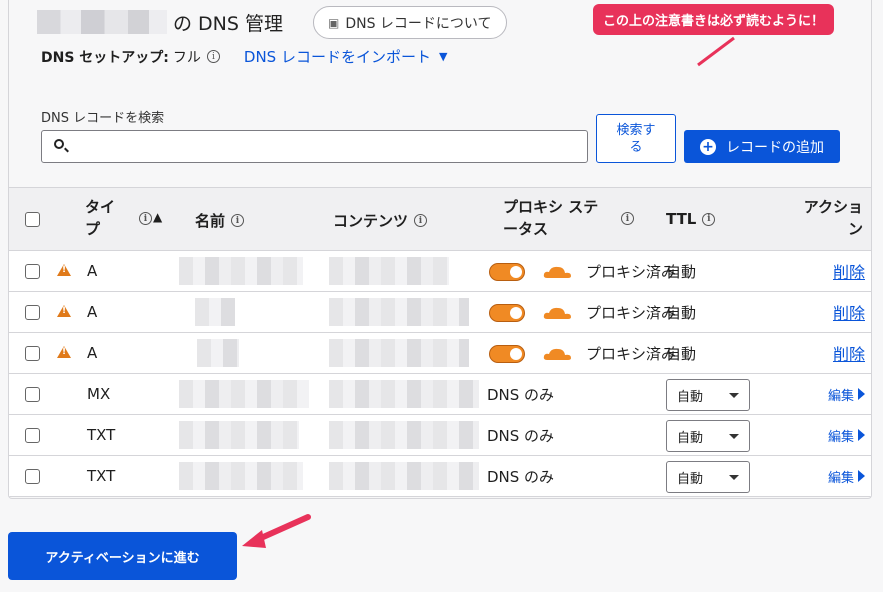 The width and height of the screenshot is (883, 592). What do you see at coordinates (550, 218) in the screenshot?
I see `column-proxy-status: プロキシ ステ ータス` at bounding box center [550, 218].